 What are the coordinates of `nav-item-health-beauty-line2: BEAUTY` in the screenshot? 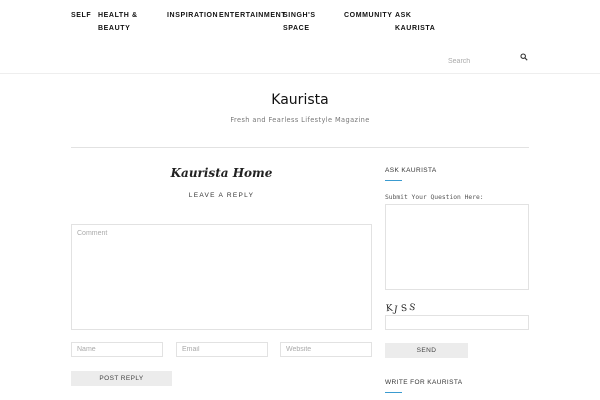 It's located at (114, 28).